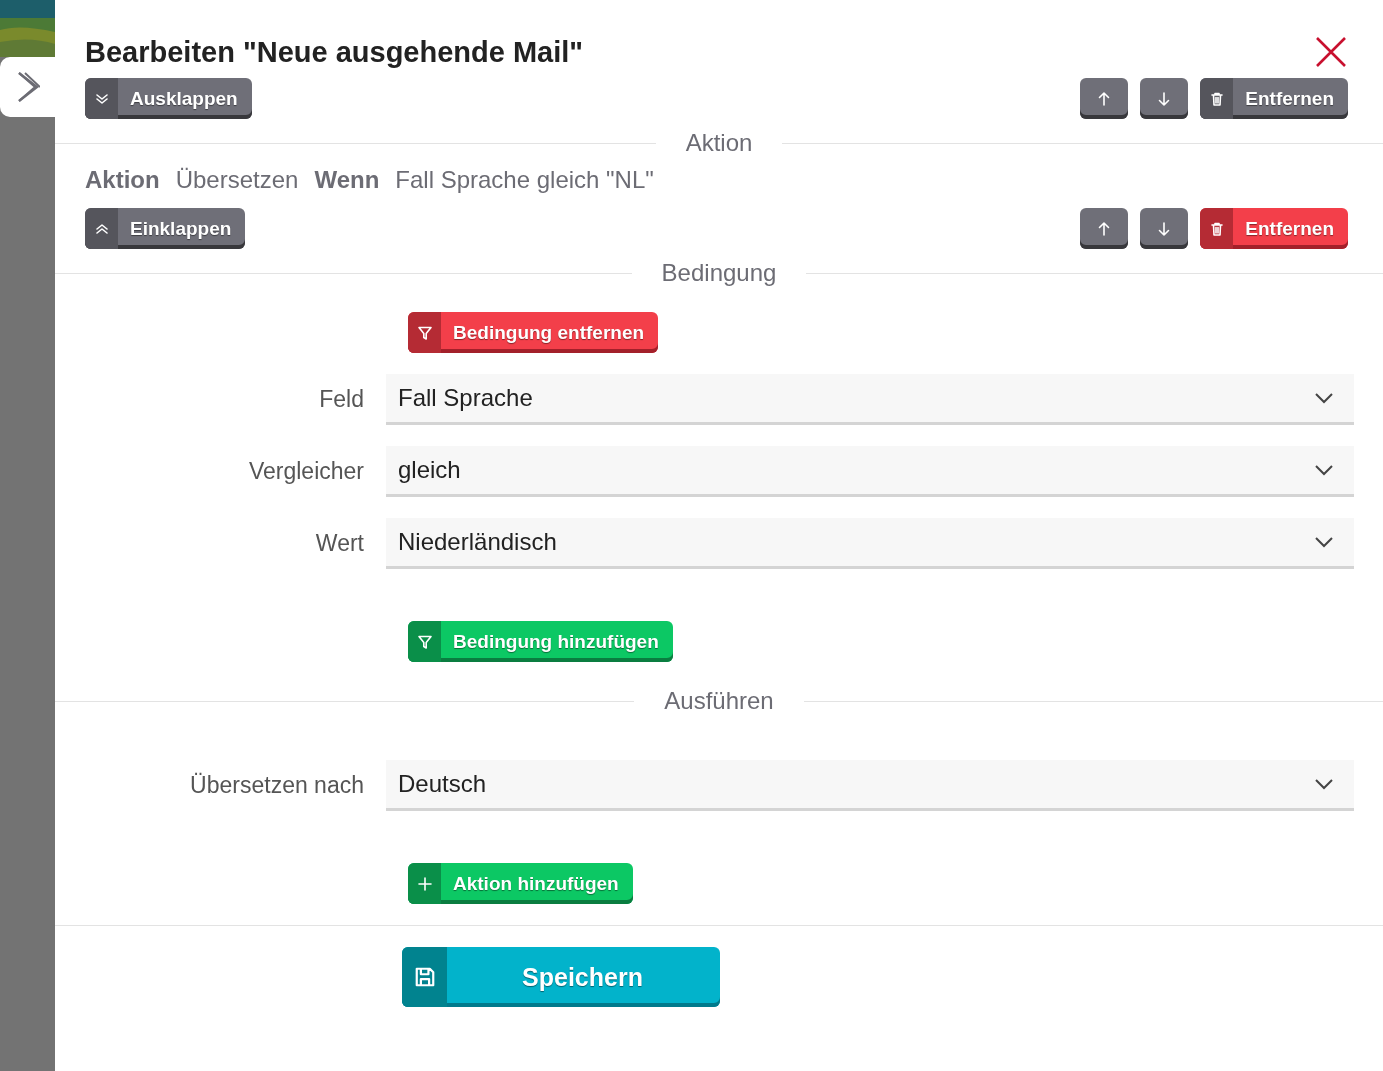 Image resolution: width=1383 pixels, height=1071 pixels. I want to click on close-icon, so click(1331, 52).